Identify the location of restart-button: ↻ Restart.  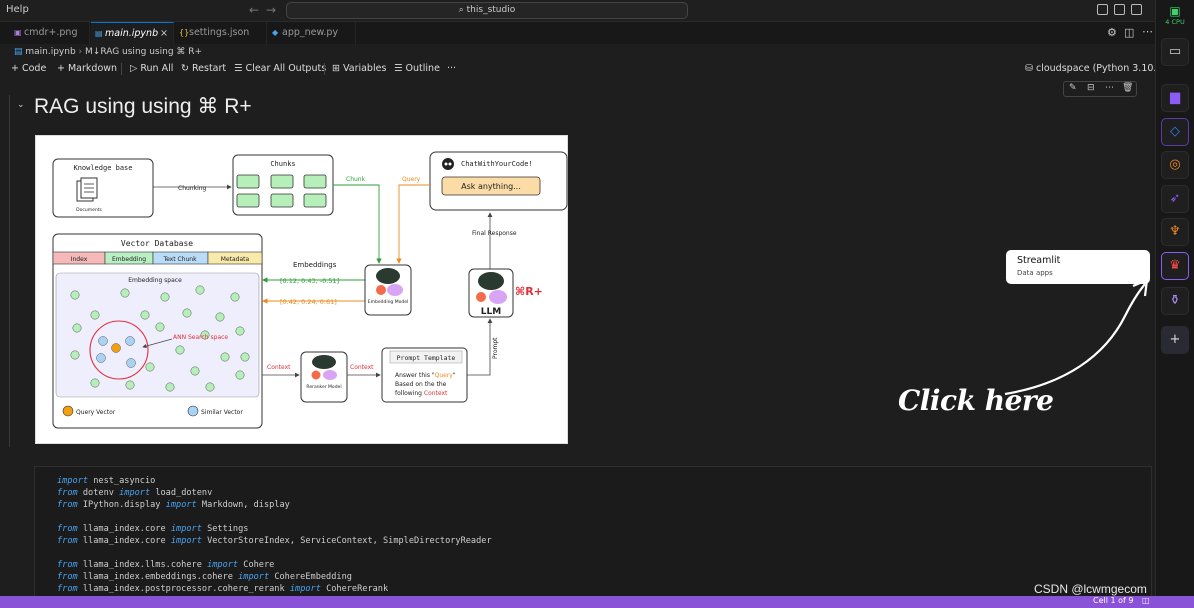
(203, 69).